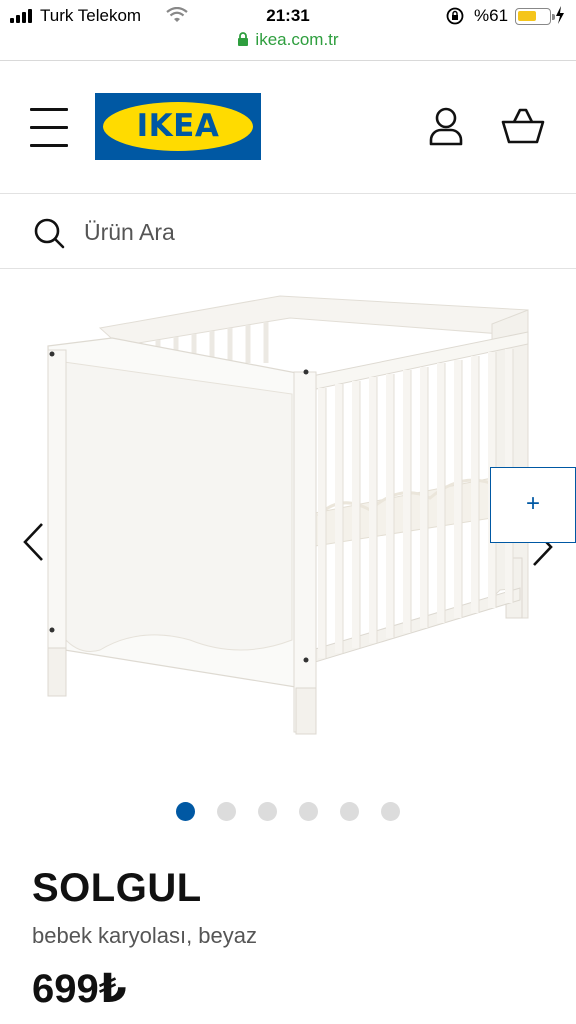  What do you see at coordinates (560, 15) in the screenshot?
I see `charging-bolt-icon` at bounding box center [560, 15].